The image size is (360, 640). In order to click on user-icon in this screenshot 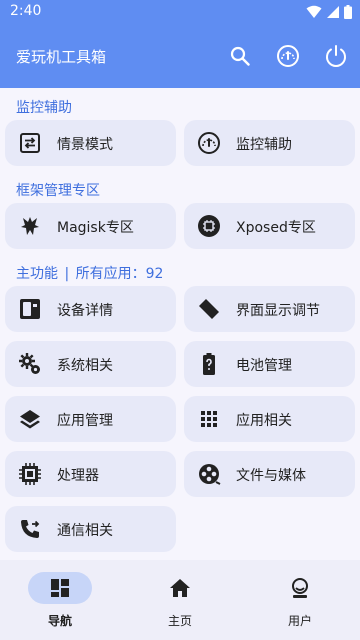, I will do `click(300, 588)`.